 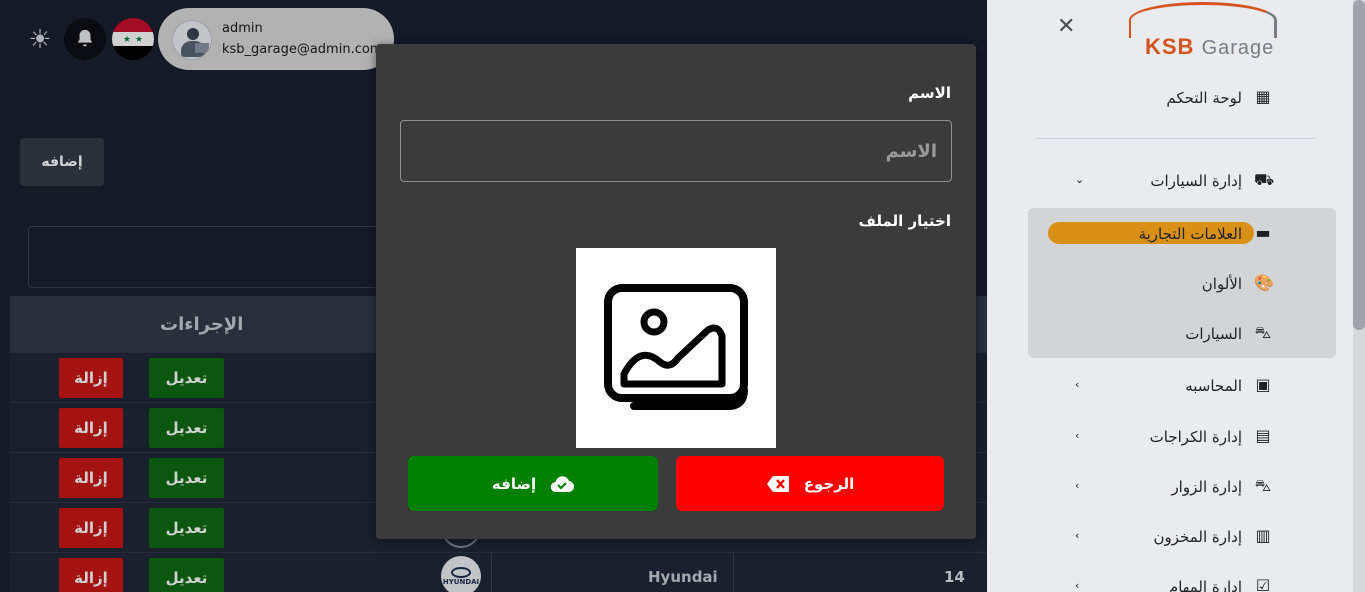 I want to click on visitor-car-icon: ⛍, so click(x=1263, y=485).